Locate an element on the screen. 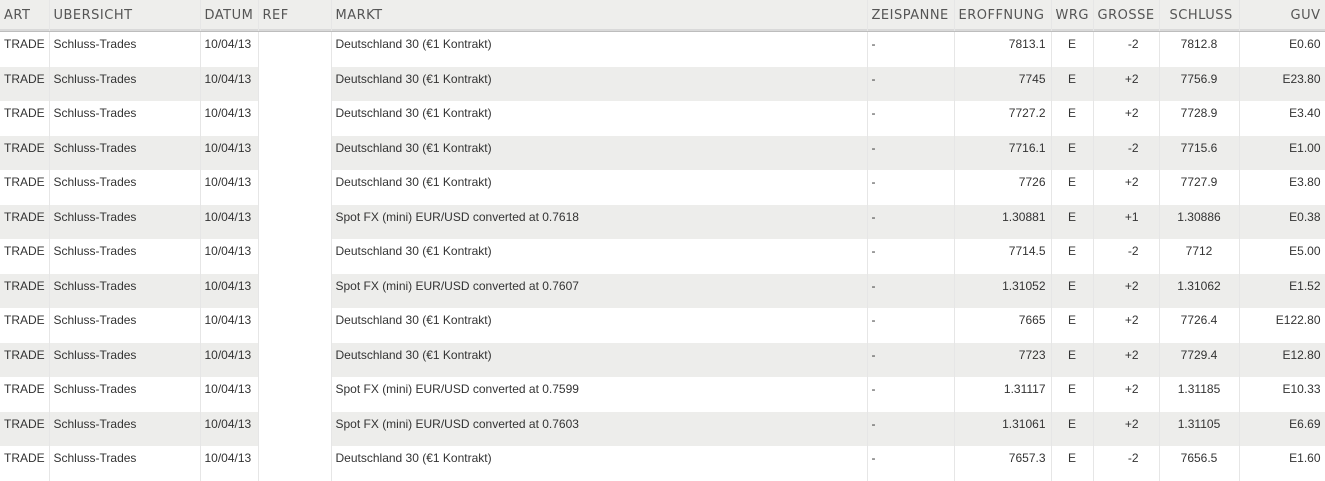  cell-schluss: 7729.4 is located at coordinates (1199, 359).